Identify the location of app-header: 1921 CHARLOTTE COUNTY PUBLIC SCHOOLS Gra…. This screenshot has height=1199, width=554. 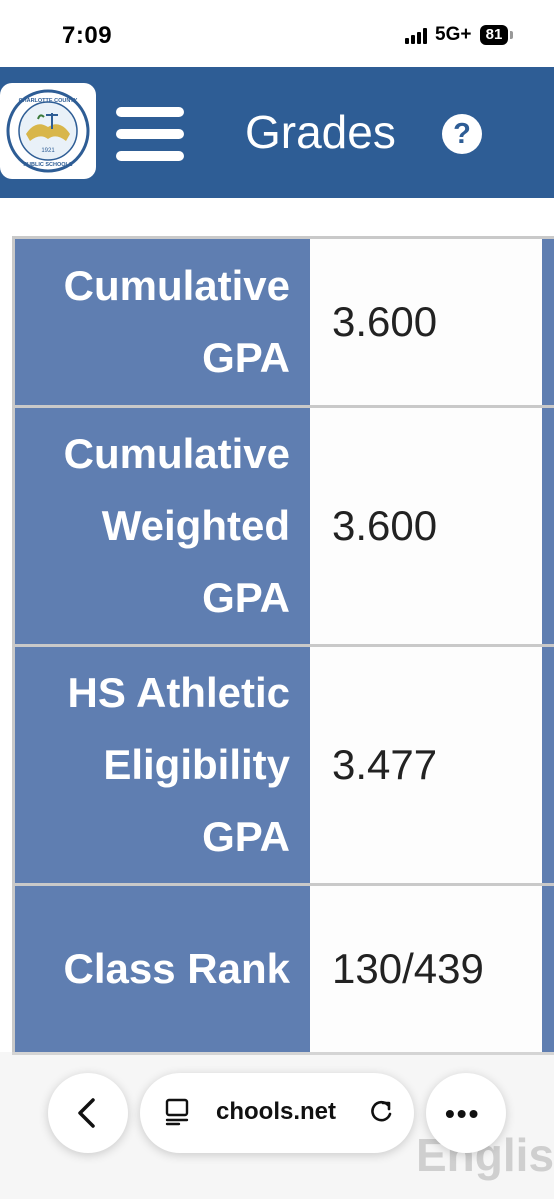
(277, 132).